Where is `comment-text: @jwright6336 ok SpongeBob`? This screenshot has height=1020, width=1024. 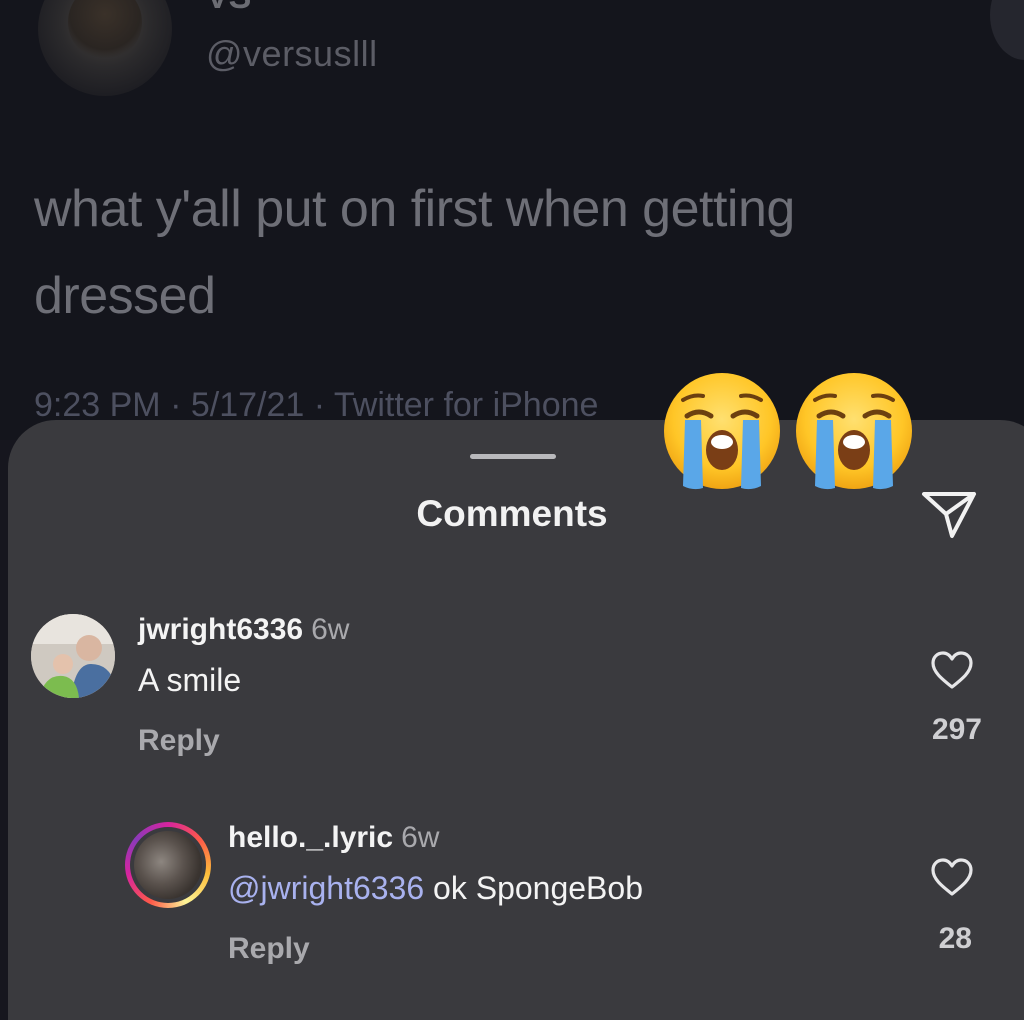 comment-text: @jwright6336 ok SpongeBob is located at coordinates (435, 888).